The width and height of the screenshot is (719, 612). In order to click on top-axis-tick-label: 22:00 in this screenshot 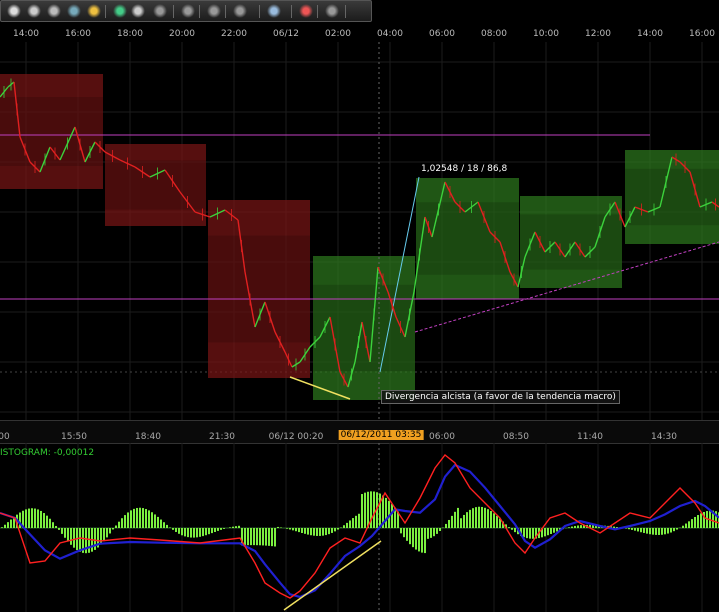, I will do `click(234, 34)`.